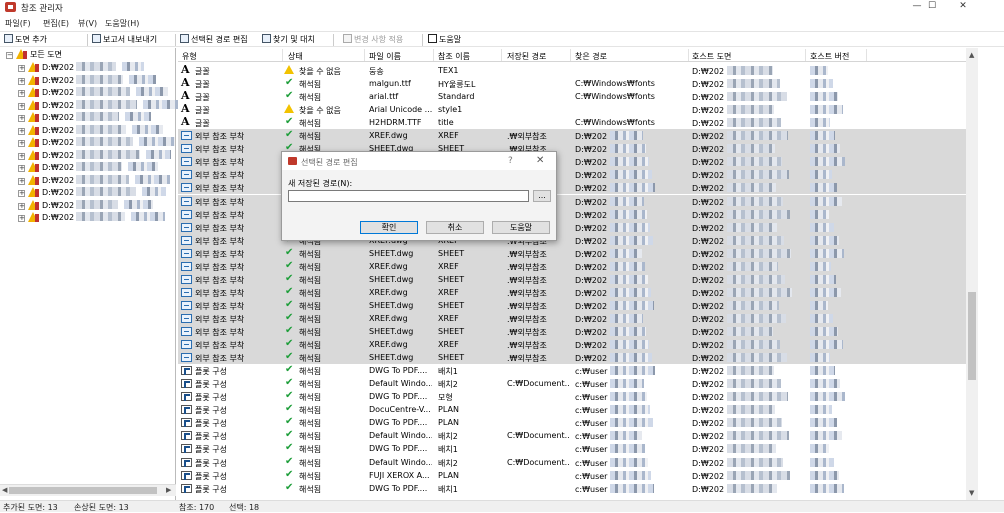  What do you see at coordinates (34, 55) in the screenshot?
I see `tree-root-all-drawings: − 모든 도면` at bounding box center [34, 55].